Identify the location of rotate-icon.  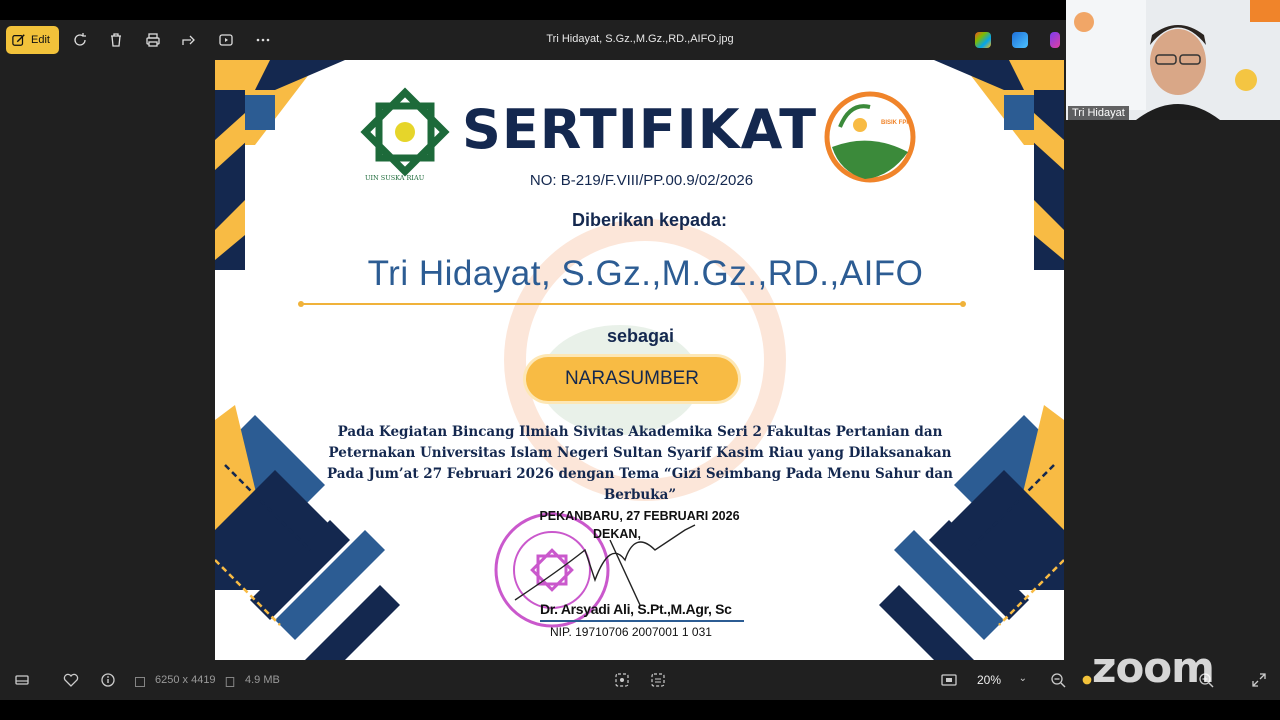
(80, 40).